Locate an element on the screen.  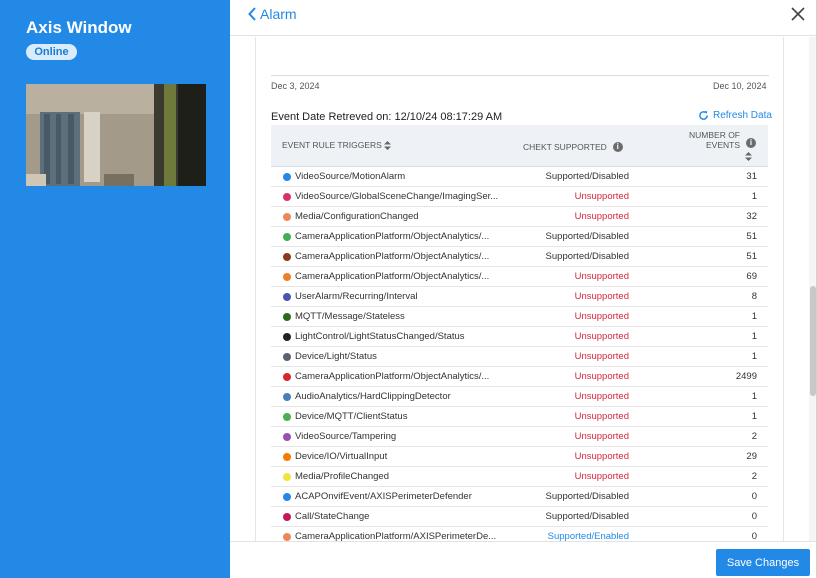
range-start-date: Dec 3, 2024 is located at coordinates (295, 86).